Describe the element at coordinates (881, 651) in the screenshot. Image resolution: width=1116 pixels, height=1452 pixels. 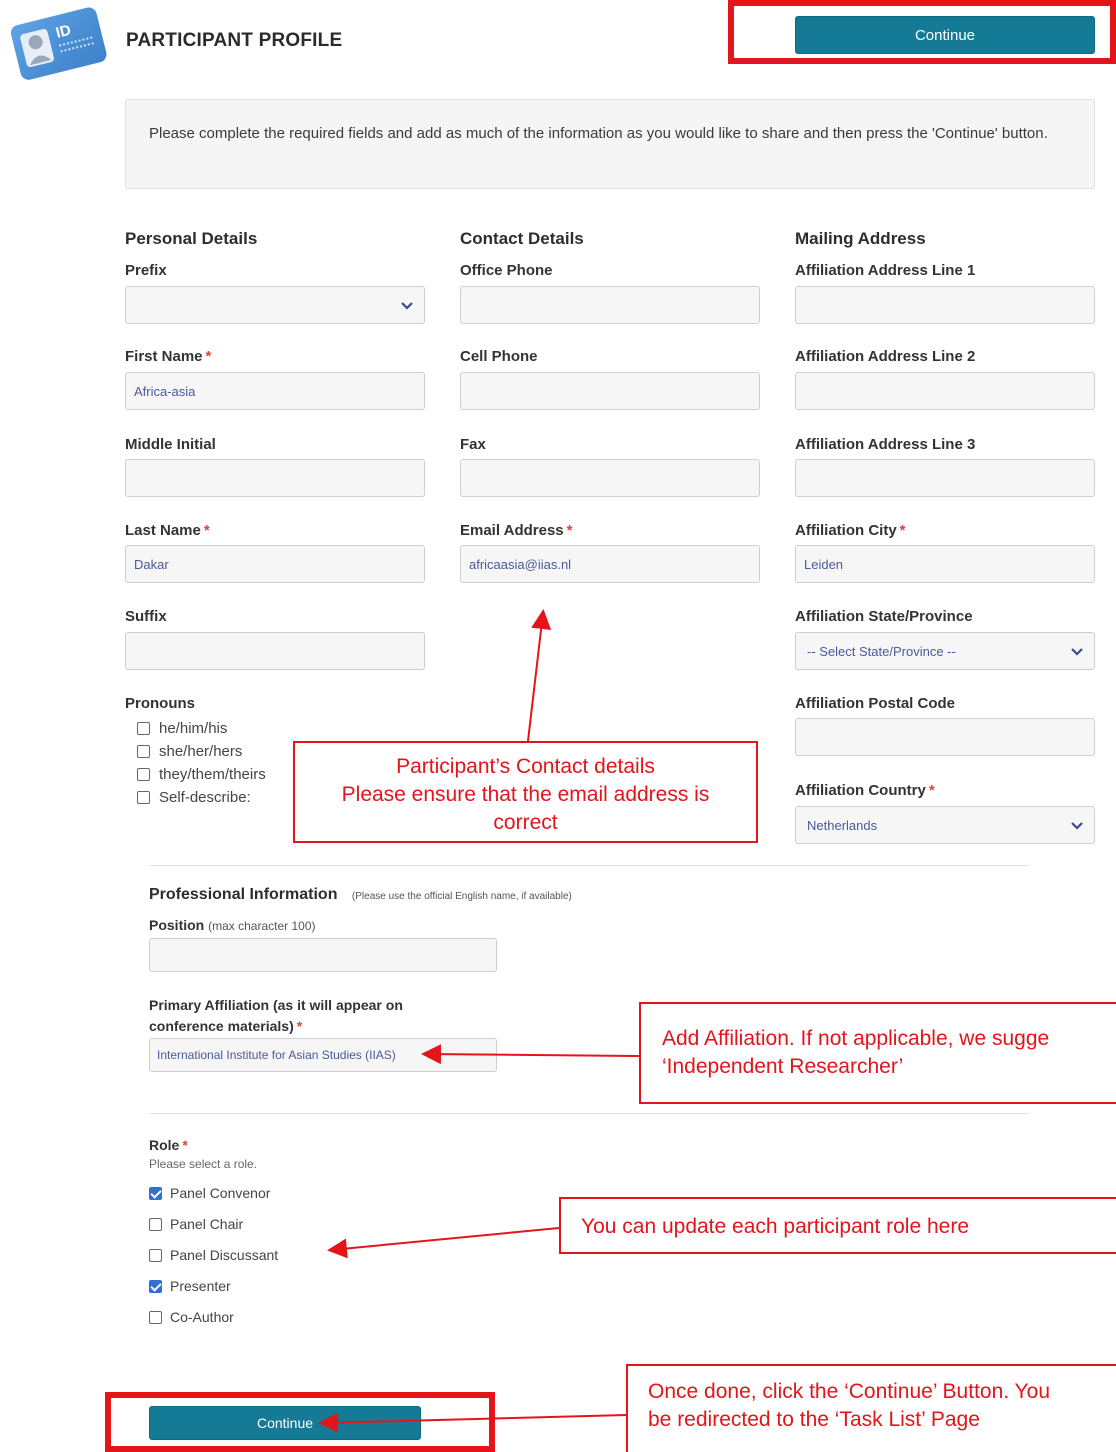
I see `state-value: -- Select State/Province --` at that location.